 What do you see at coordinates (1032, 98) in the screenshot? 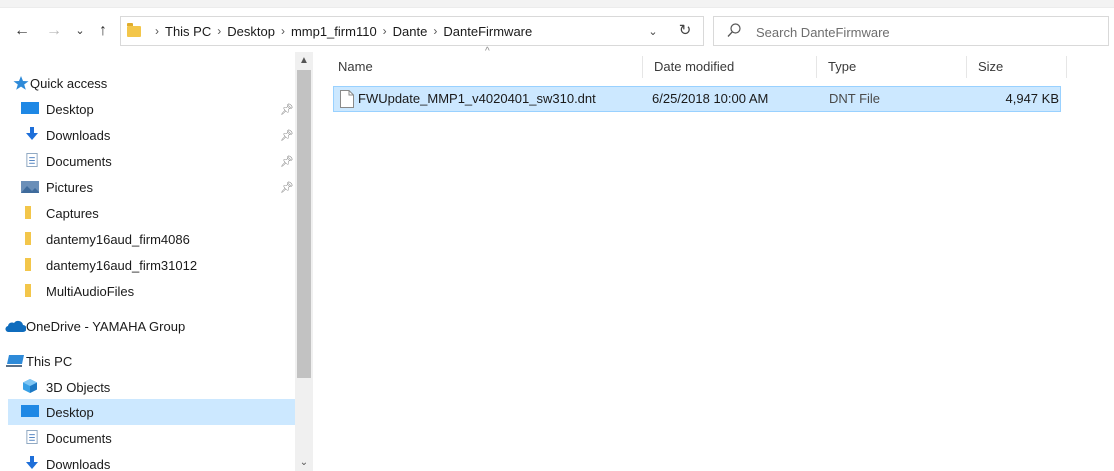
I see `file-size: 4,947 KB` at bounding box center [1032, 98].